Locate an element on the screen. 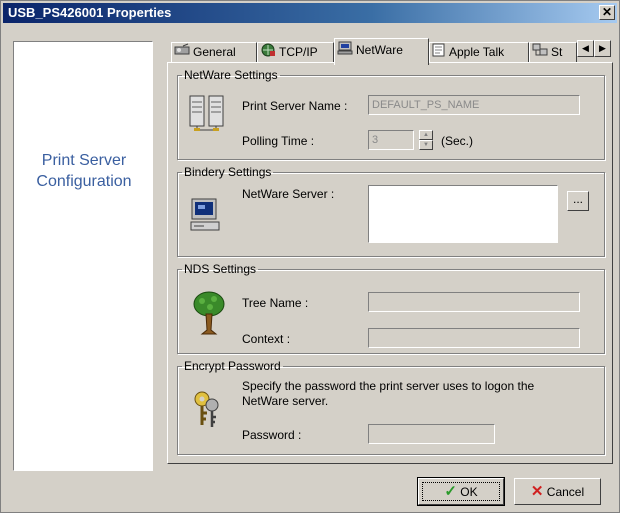  password-description-line2: NetWare server. is located at coordinates (285, 401).